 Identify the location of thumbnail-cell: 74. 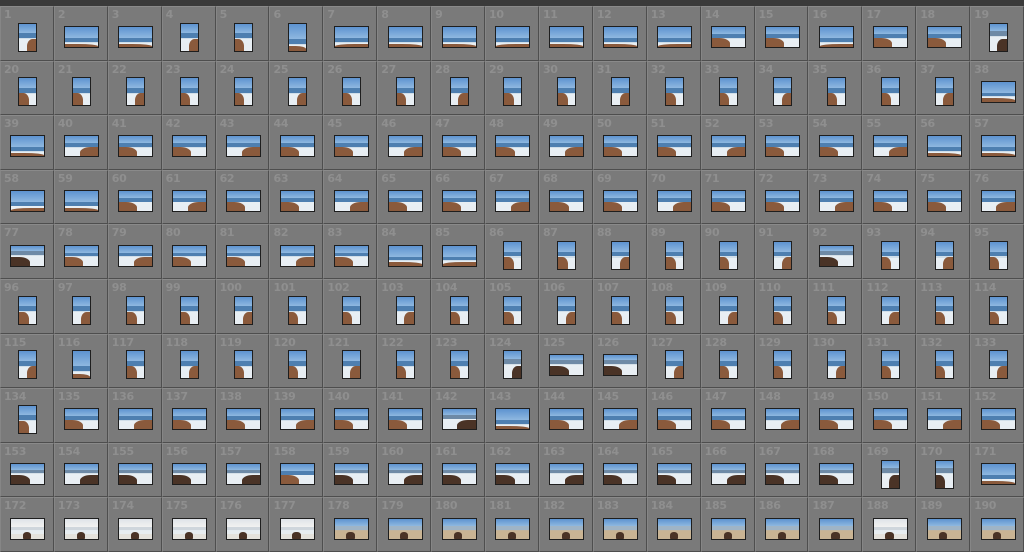
(889, 197).